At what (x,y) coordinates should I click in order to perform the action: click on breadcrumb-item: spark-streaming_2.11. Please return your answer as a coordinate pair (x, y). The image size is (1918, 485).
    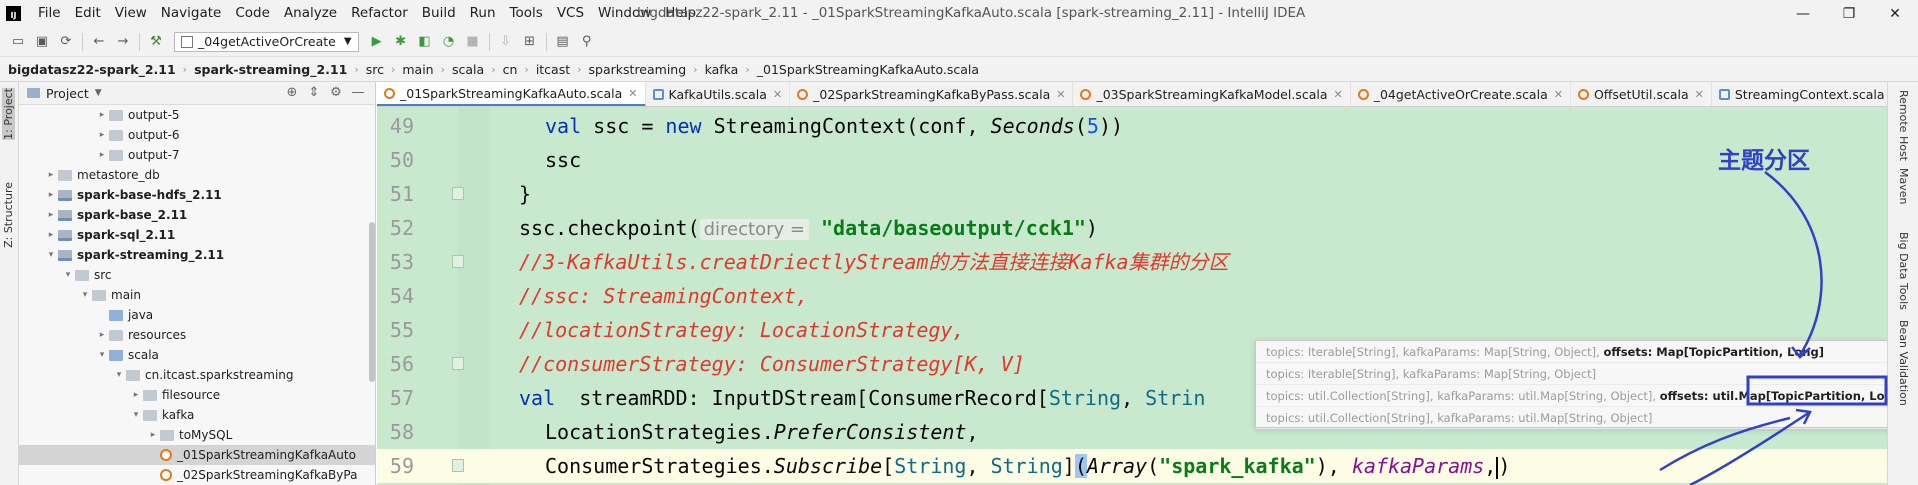
    Looking at the image, I should click on (270, 69).